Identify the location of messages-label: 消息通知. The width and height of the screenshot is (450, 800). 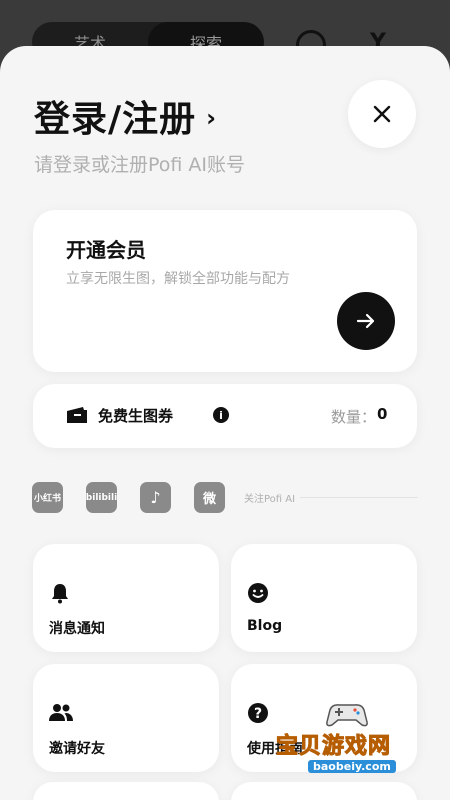
(77, 629).